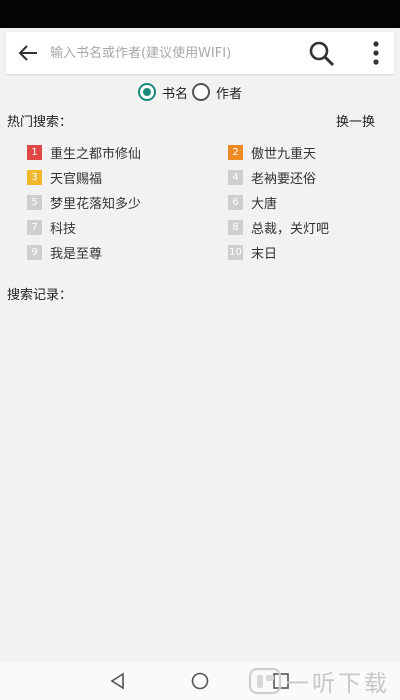 The width and height of the screenshot is (400, 700). Describe the element at coordinates (338, 684) in the screenshot. I see `watermark-text: 一听下载` at that location.